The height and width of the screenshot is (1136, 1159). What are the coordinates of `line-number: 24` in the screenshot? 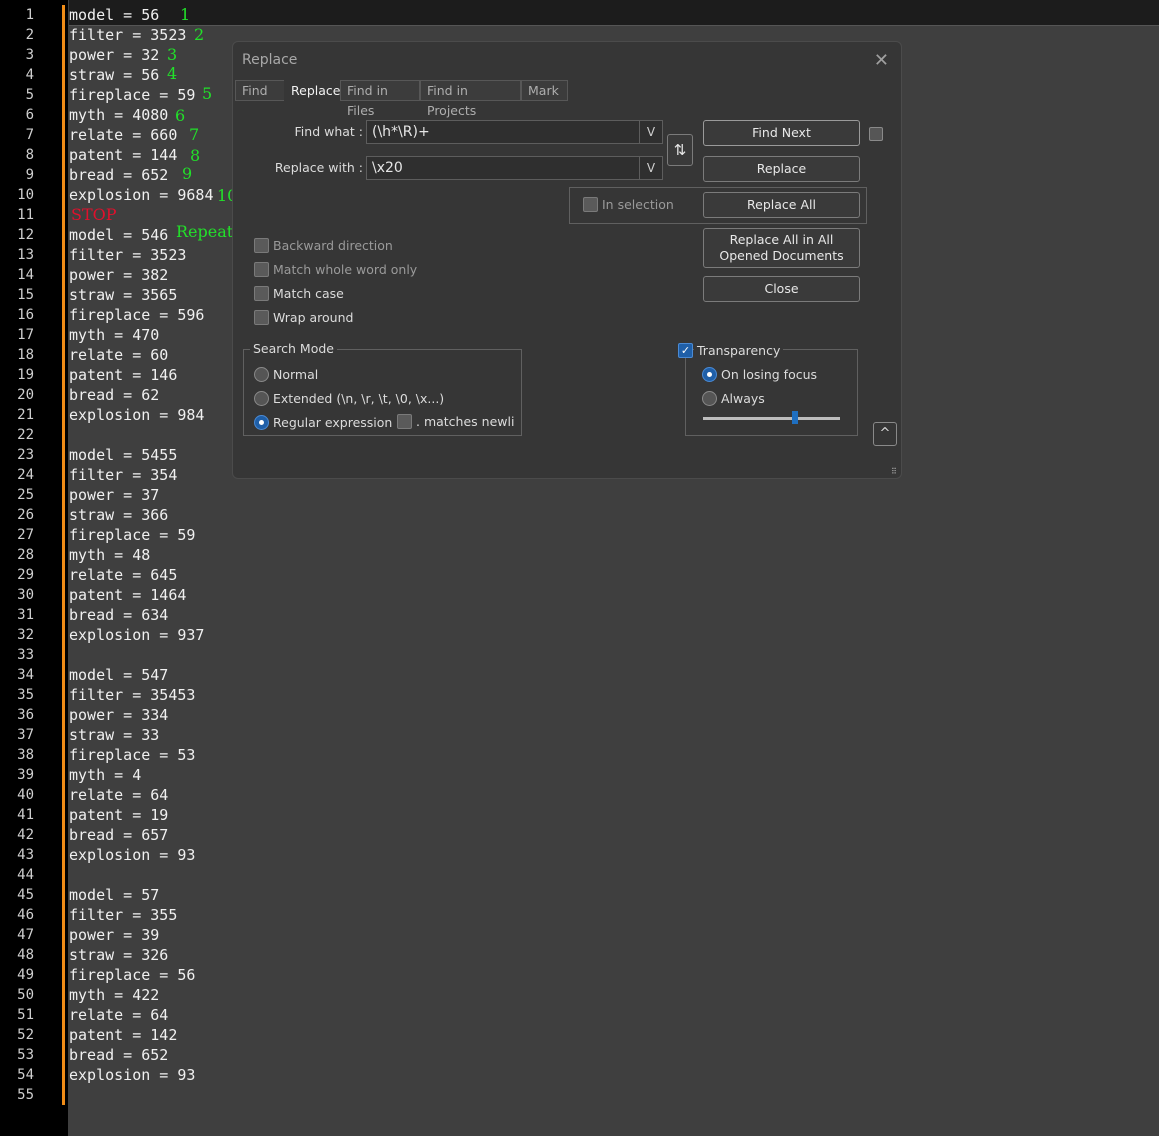 It's located at (25, 475).